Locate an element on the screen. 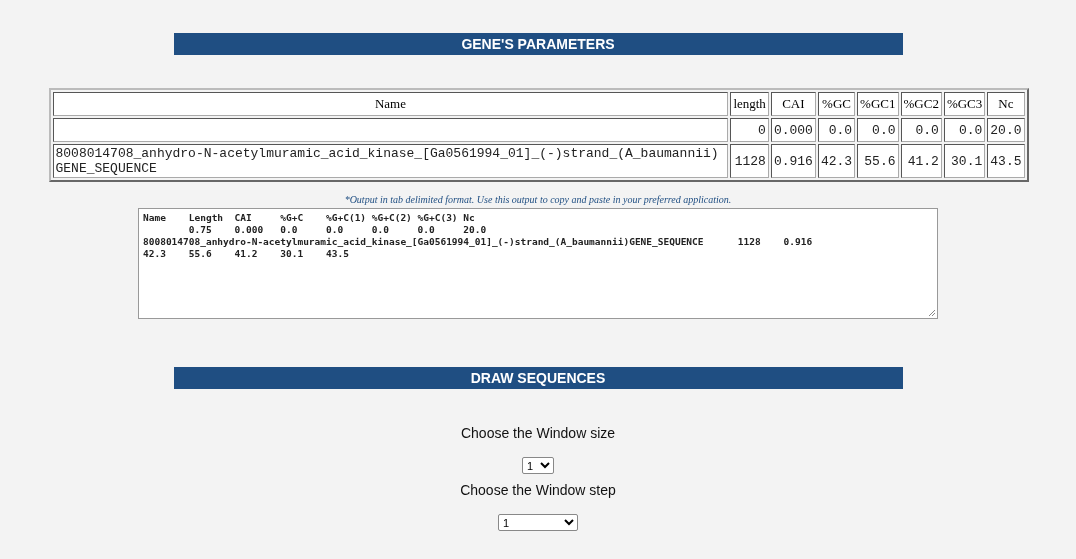 This screenshot has height=559, width=1076. section-header: GENE'S PARAMETERS is located at coordinates (538, 44).